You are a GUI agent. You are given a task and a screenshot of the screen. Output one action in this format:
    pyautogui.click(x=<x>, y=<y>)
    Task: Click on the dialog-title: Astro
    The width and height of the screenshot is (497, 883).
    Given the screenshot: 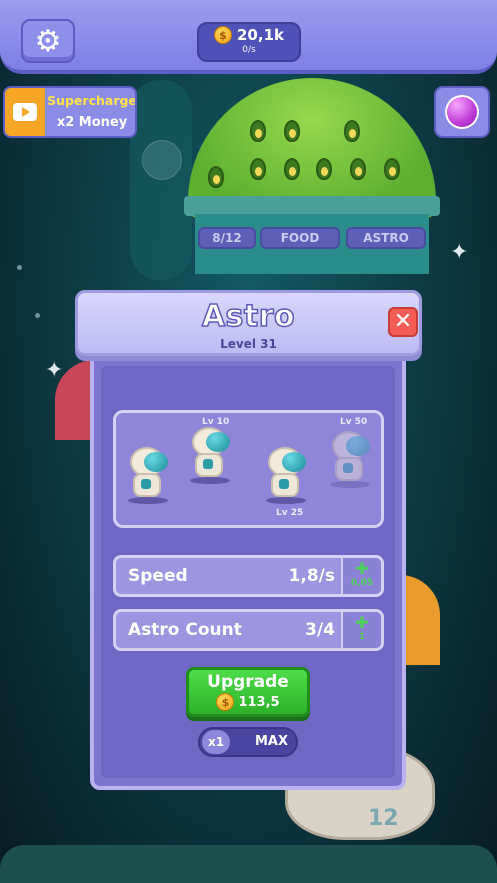 What is the action you would take?
    pyautogui.click(x=248, y=316)
    